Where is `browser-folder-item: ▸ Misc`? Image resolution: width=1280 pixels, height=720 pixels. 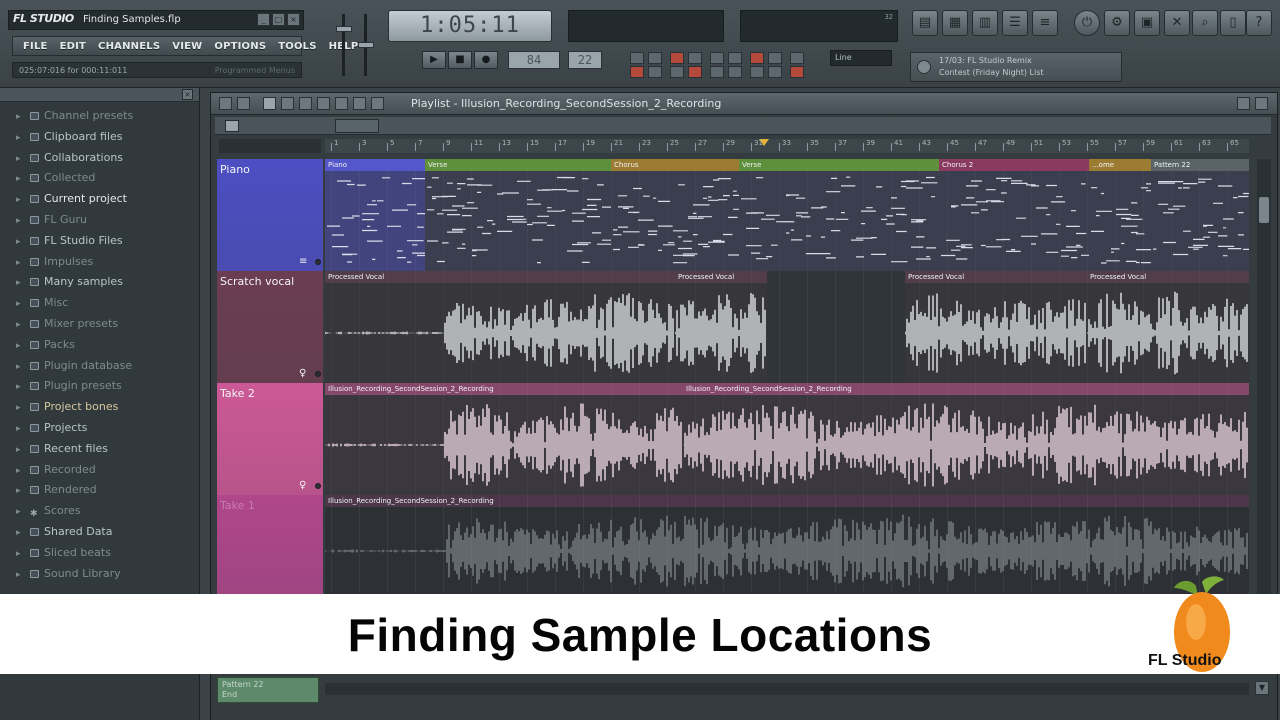 browser-folder-item: ▸ Misc is located at coordinates (104, 303).